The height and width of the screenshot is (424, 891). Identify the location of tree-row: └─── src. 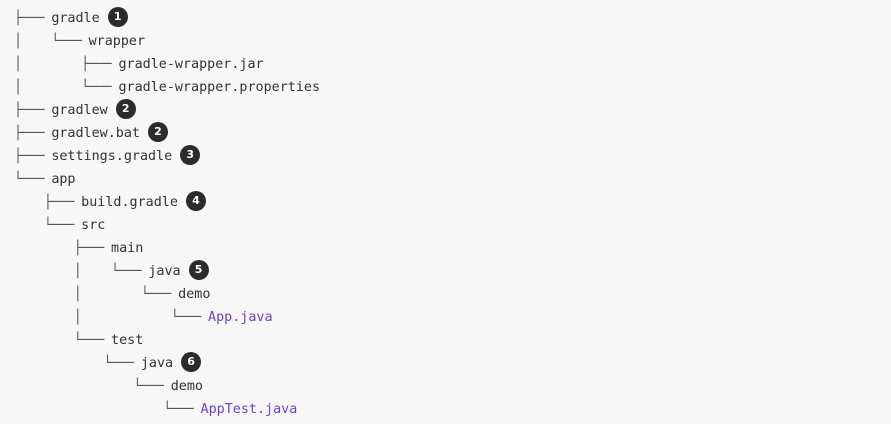
(60, 225).